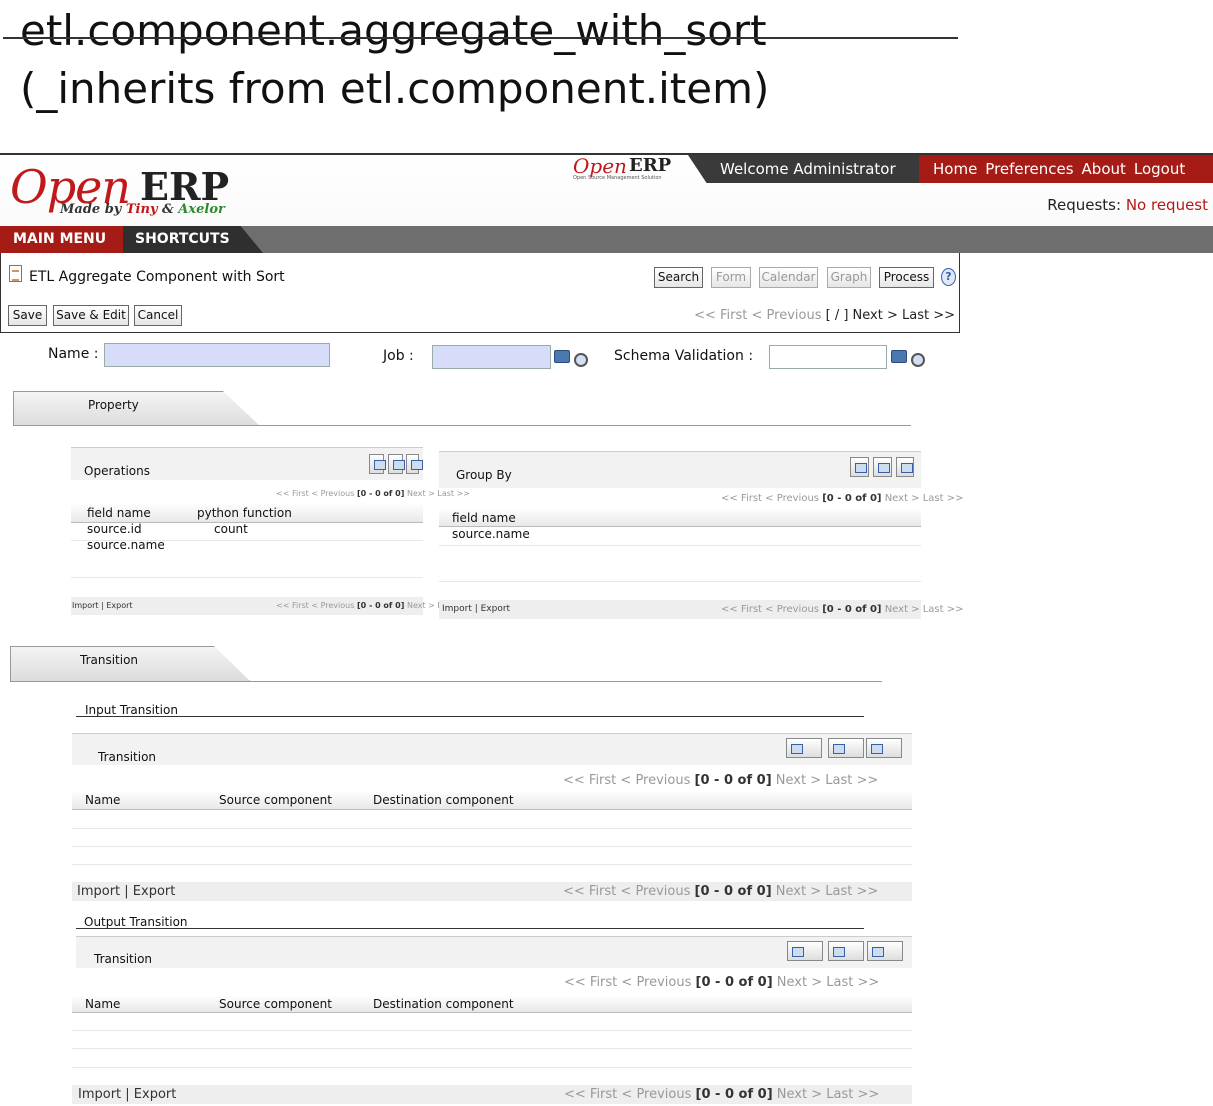  What do you see at coordinates (1104, 169) in the screenshot?
I see `nav-about-link: About` at bounding box center [1104, 169].